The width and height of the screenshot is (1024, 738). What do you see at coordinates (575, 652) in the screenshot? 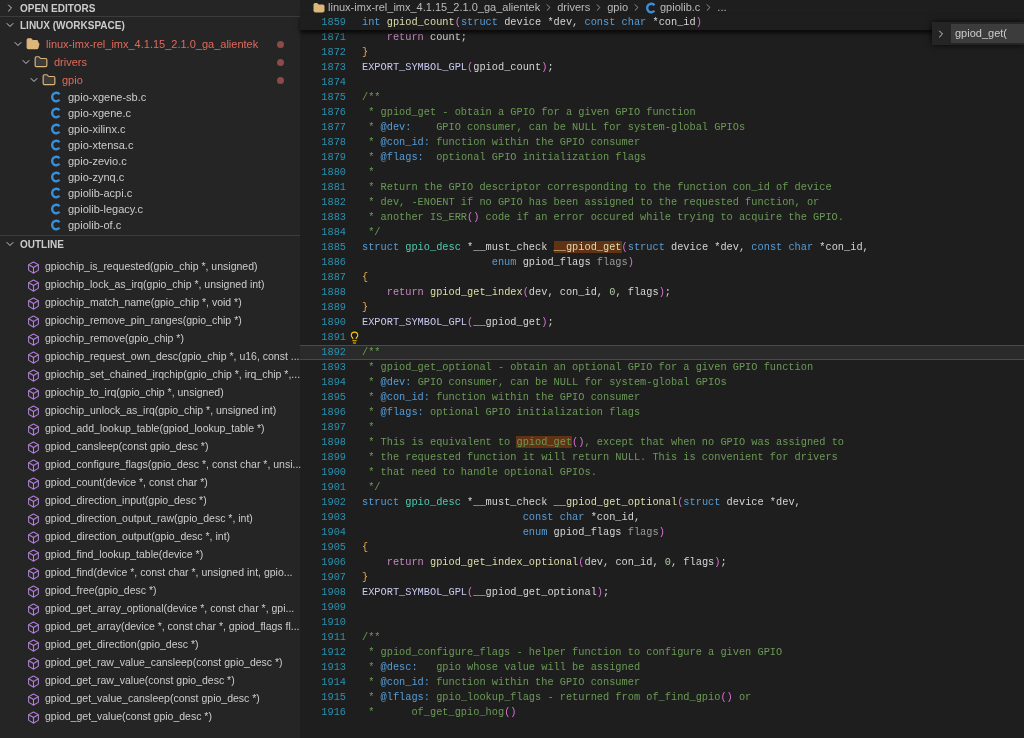
I see `code-line: * gpiod_configure_flags - helper function to configure a given GPIO` at bounding box center [575, 652].